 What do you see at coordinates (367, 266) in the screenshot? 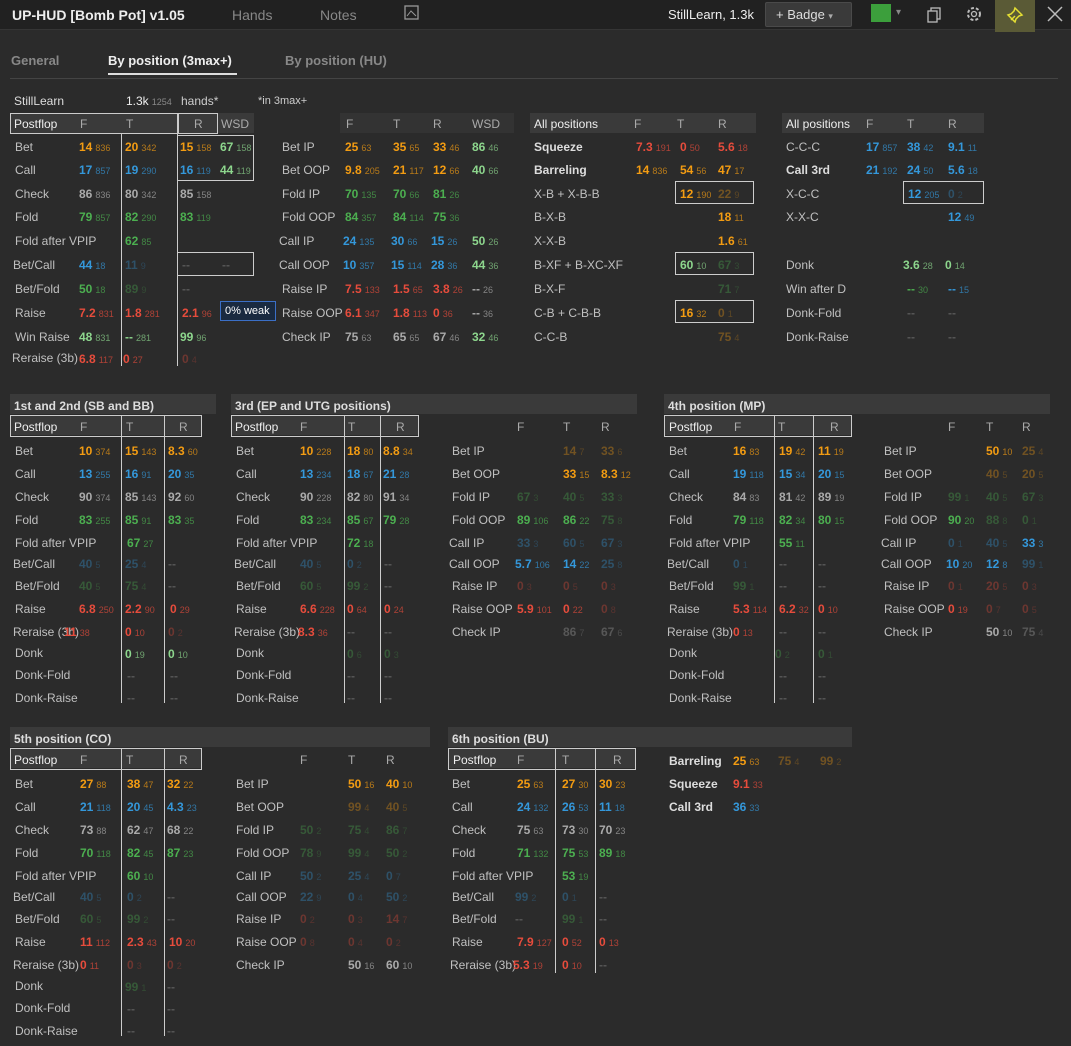
I see `stat-sample: 357` at bounding box center [367, 266].